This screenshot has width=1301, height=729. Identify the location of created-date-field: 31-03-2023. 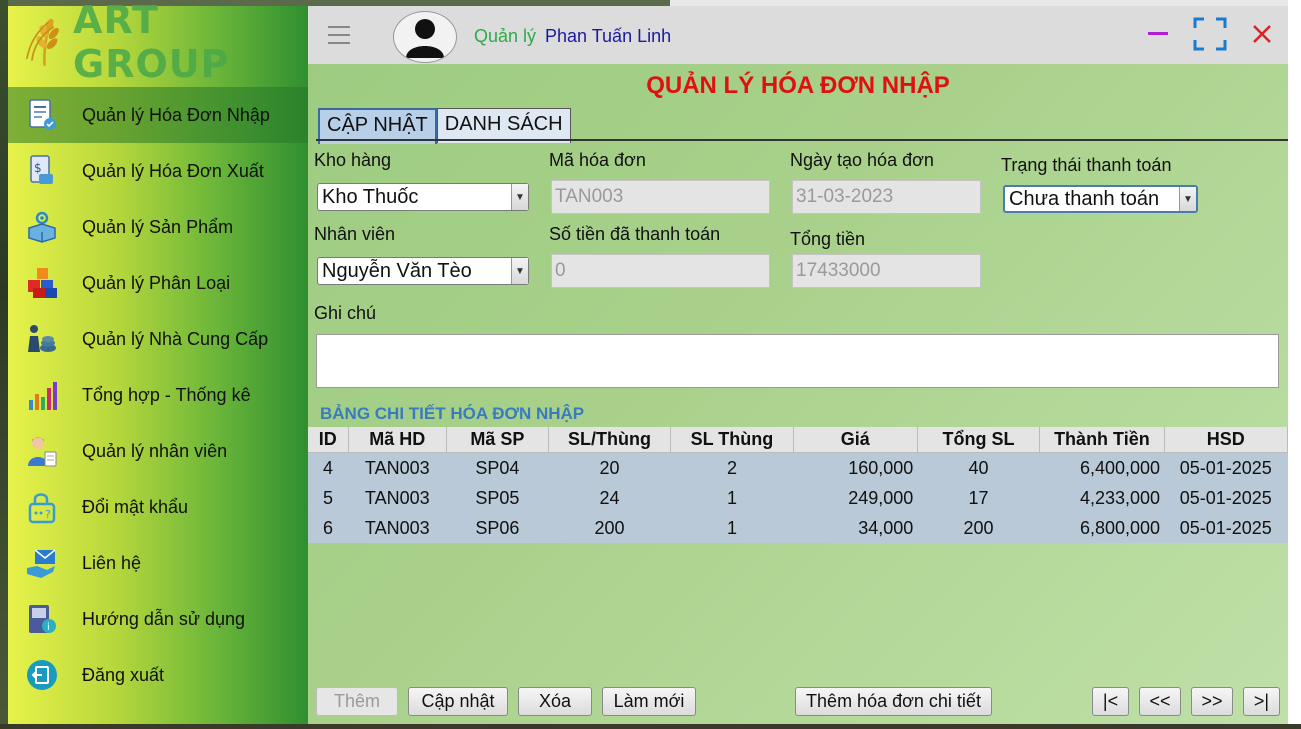
(886, 197).